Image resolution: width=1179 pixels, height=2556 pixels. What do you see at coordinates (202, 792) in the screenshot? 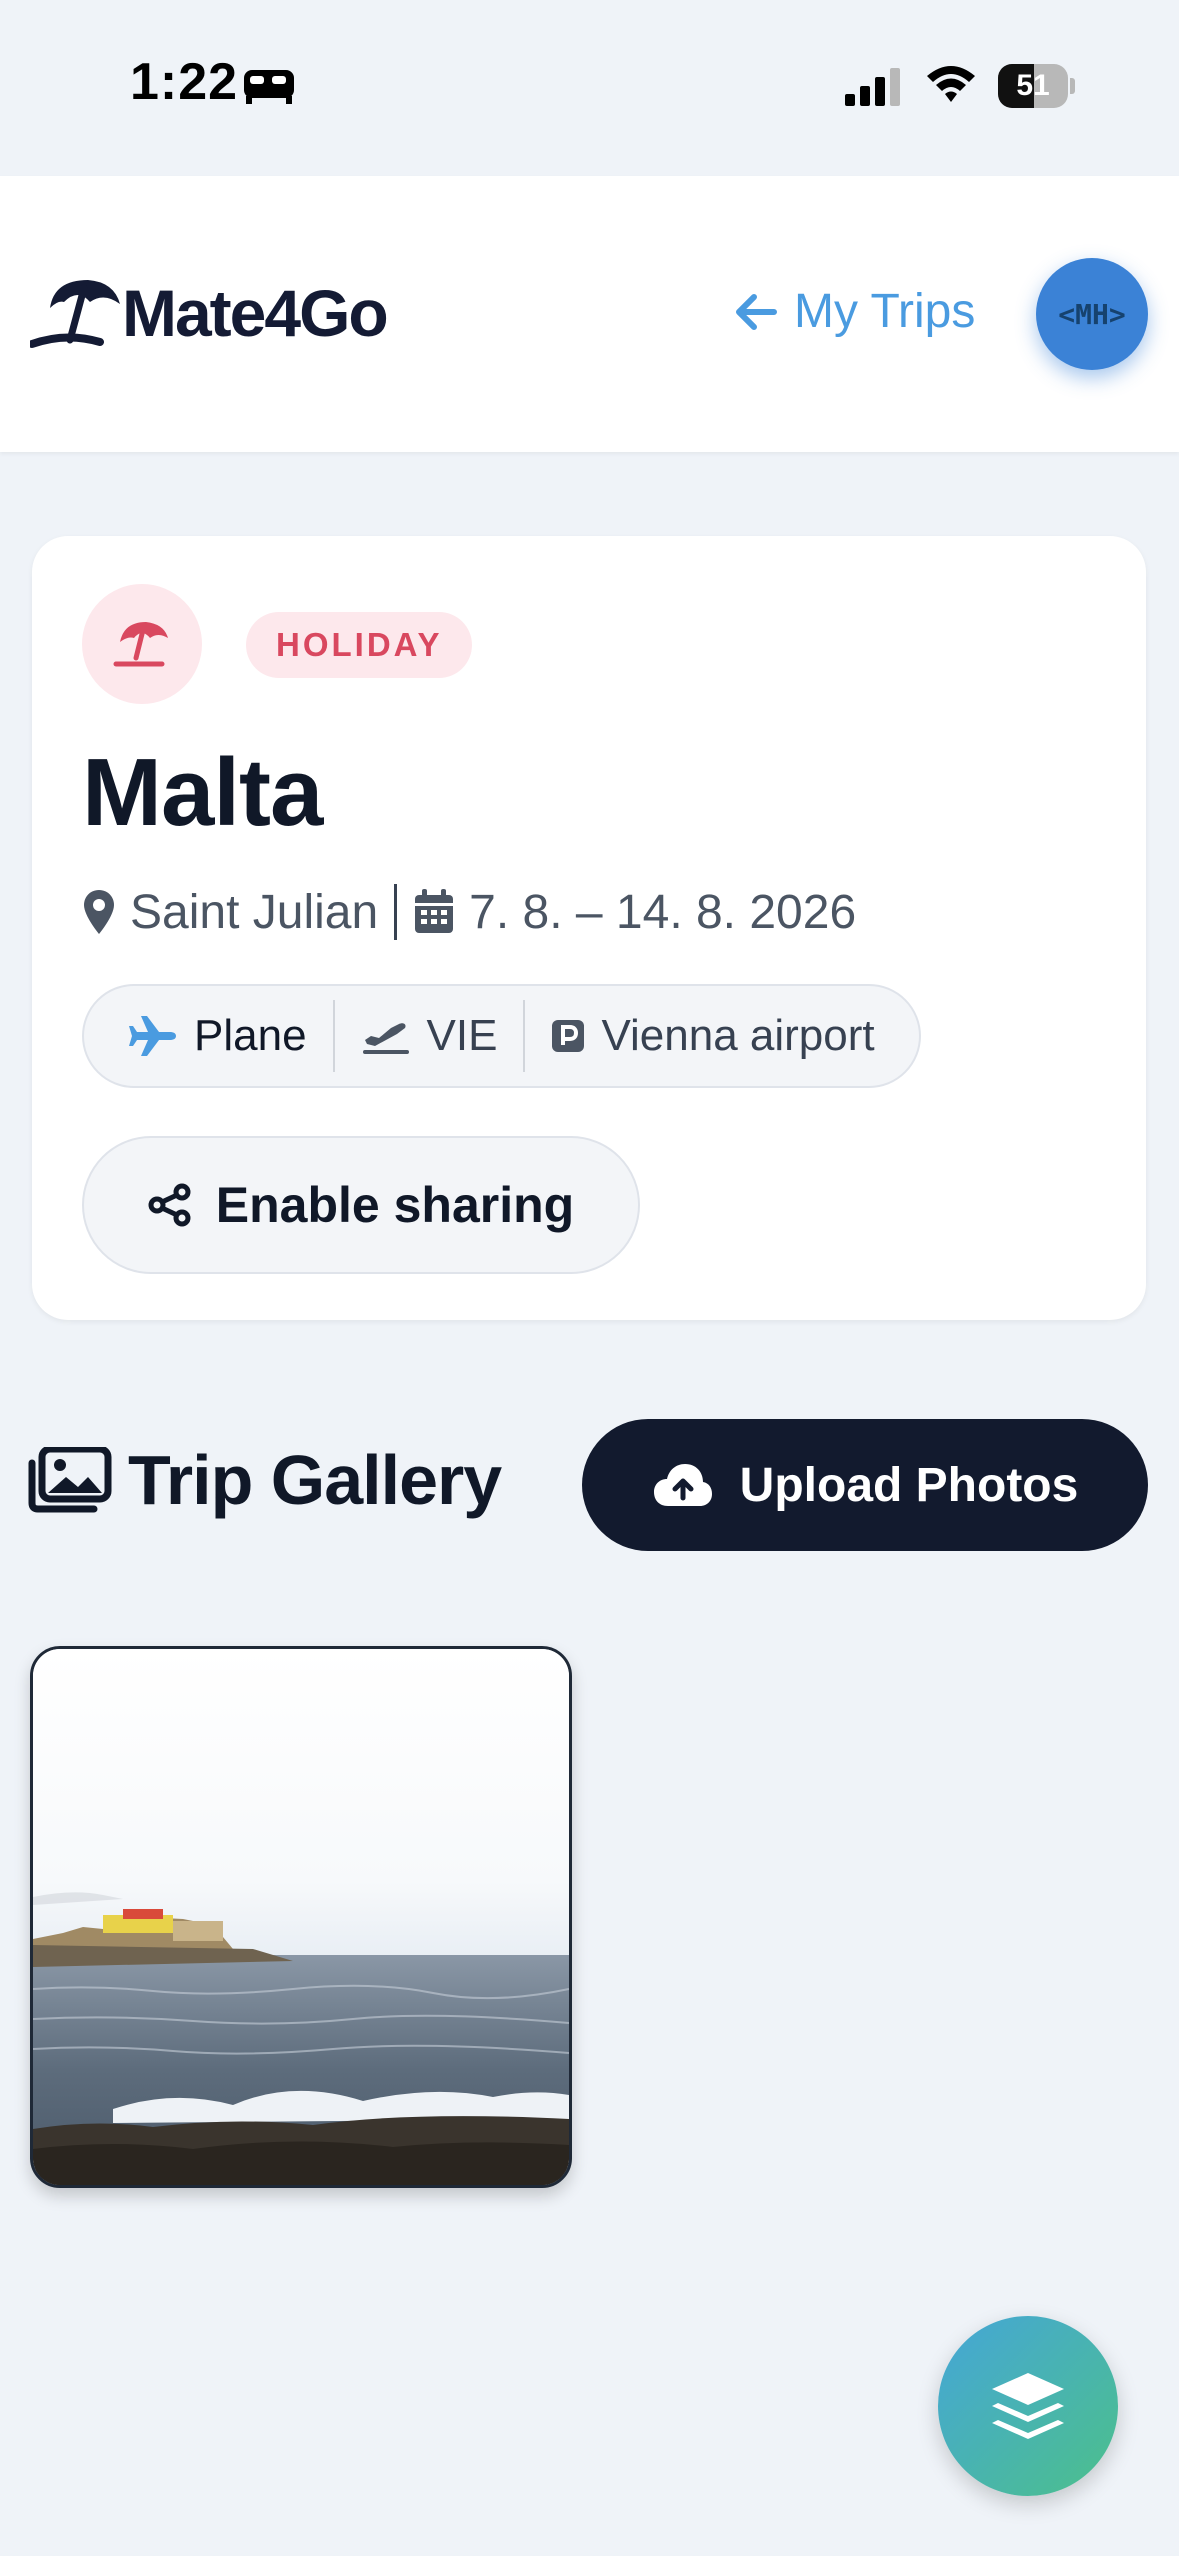
I see `trip-title: Malta` at bounding box center [202, 792].